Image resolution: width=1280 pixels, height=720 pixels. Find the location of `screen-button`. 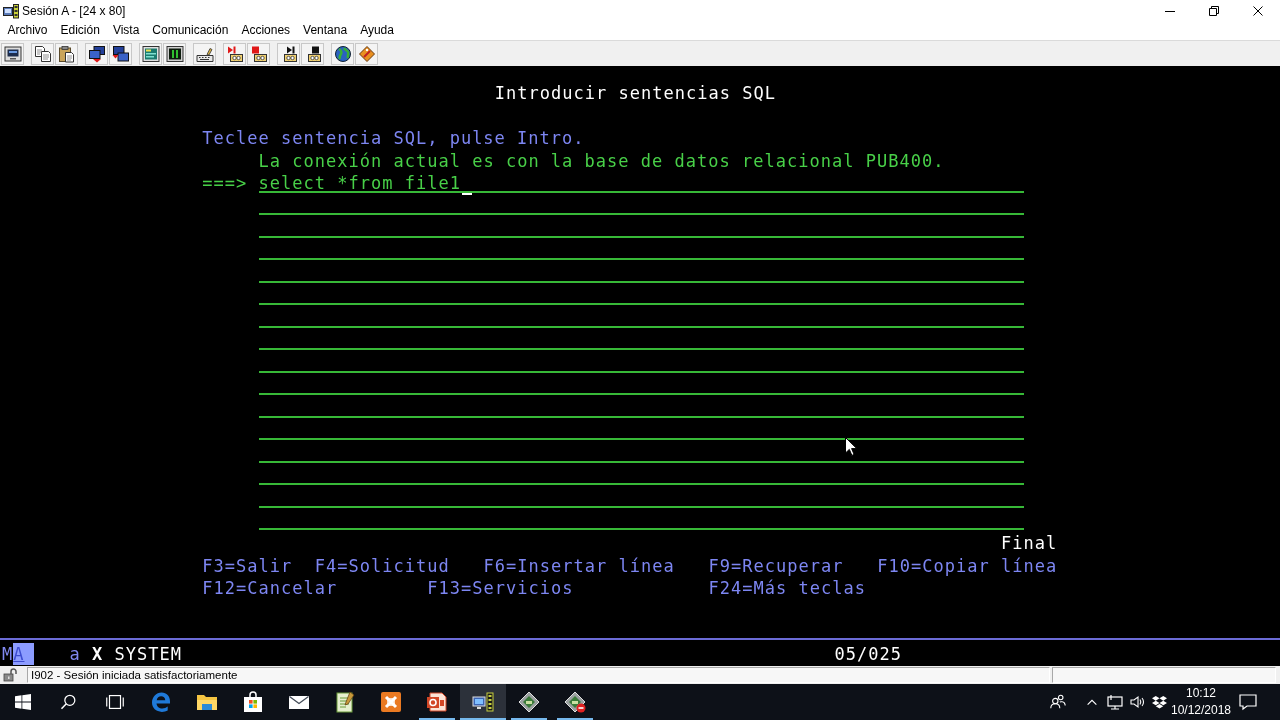

screen-button is located at coordinates (12, 53).